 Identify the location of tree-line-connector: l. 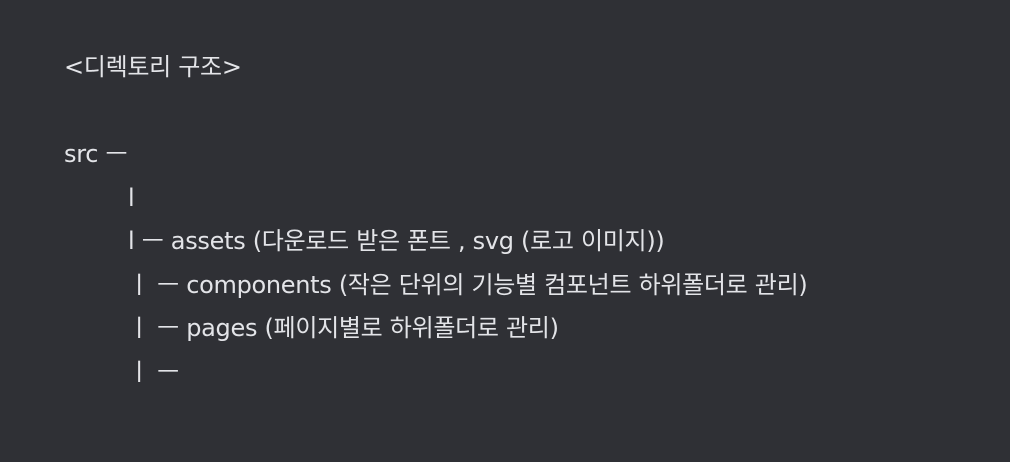
(131, 197).